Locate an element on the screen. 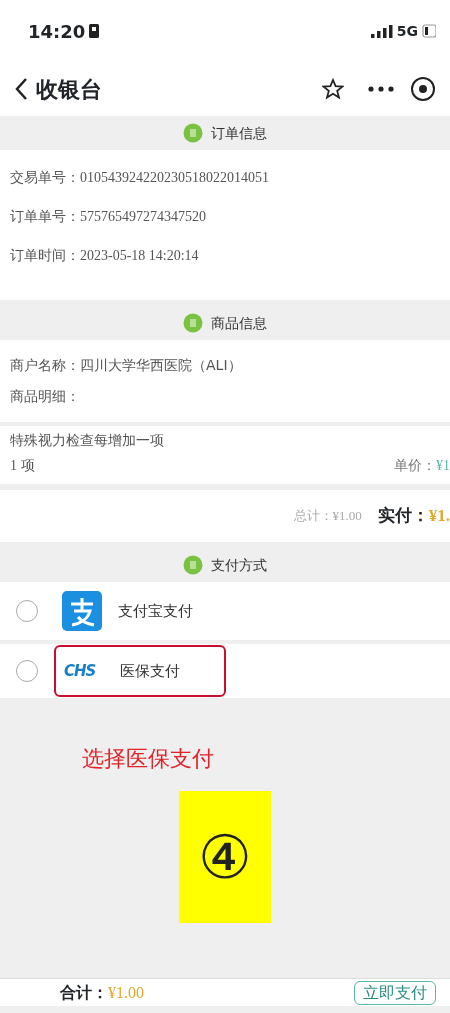  step-number: ④ is located at coordinates (225, 857).